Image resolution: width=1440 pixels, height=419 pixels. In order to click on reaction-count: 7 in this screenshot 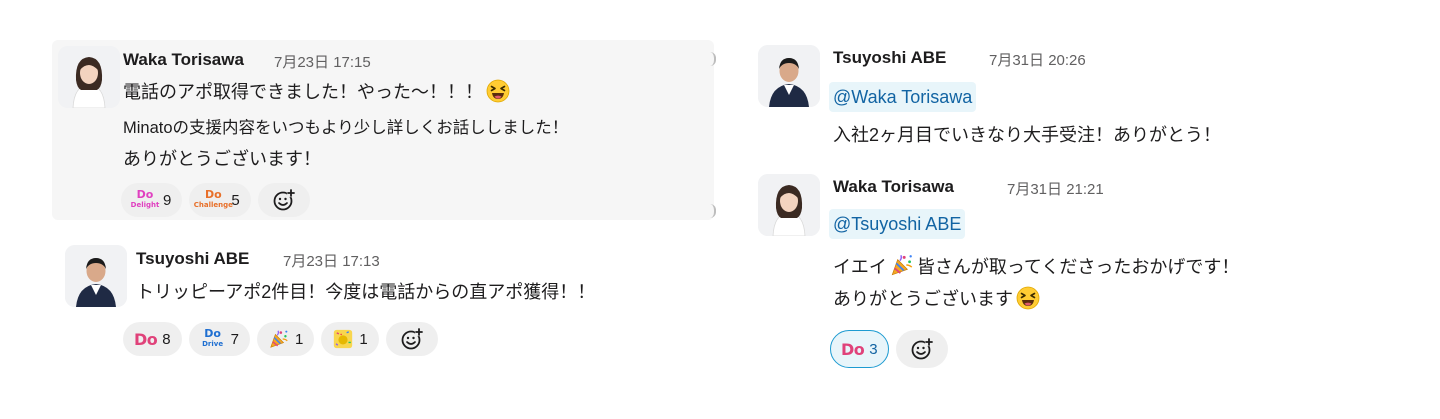, I will do `click(234, 339)`.